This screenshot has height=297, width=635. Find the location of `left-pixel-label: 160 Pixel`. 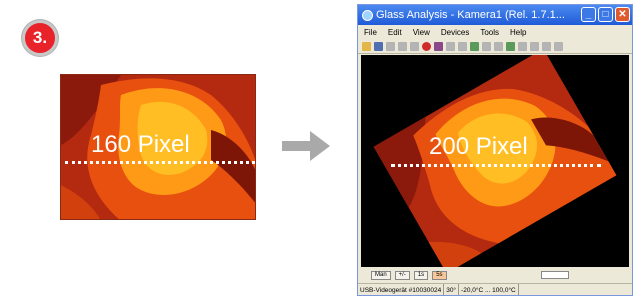

left-pixel-label: 160 Pixel is located at coordinates (140, 144).